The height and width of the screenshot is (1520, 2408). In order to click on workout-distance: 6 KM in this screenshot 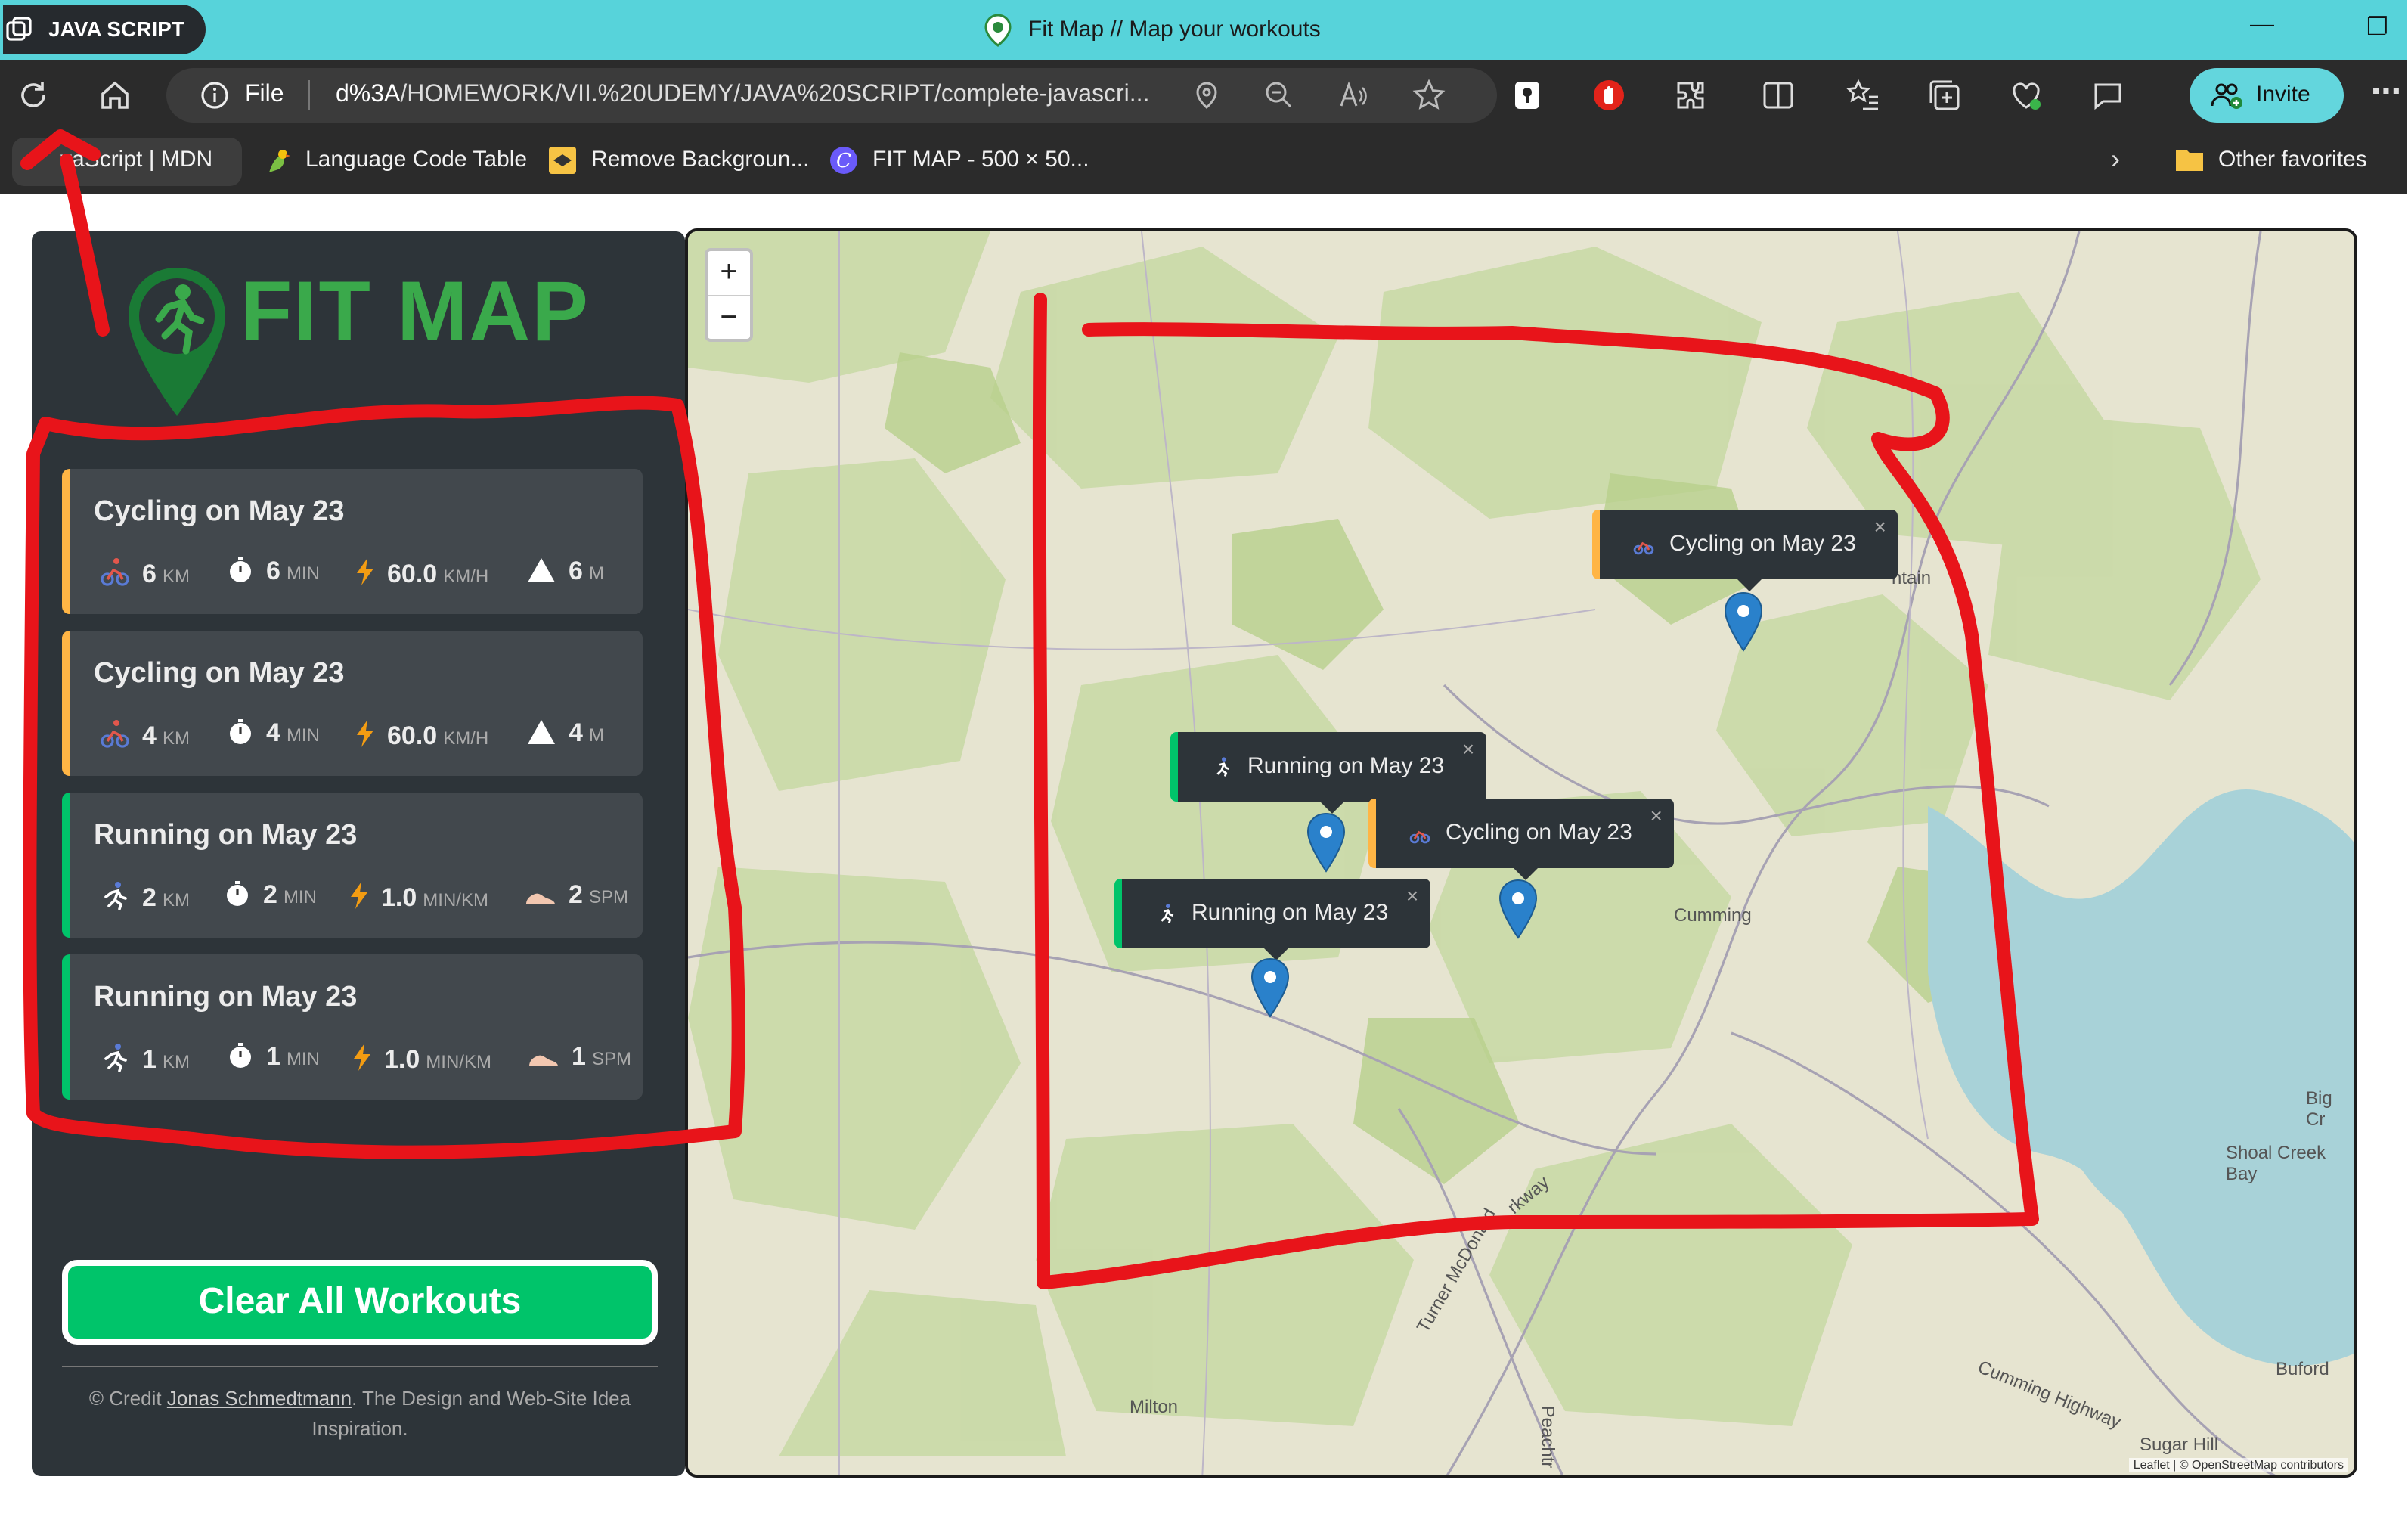, I will do `click(145, 573)`.